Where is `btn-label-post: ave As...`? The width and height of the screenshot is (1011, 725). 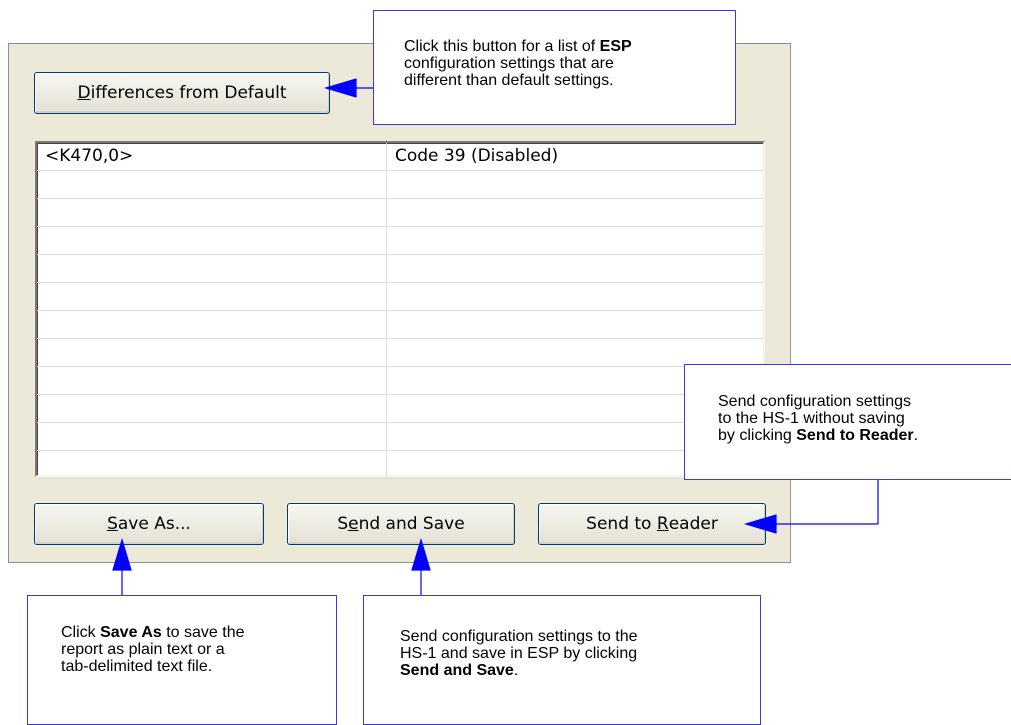 btn-label-post: ave As... is located at coordinates (154, 524).